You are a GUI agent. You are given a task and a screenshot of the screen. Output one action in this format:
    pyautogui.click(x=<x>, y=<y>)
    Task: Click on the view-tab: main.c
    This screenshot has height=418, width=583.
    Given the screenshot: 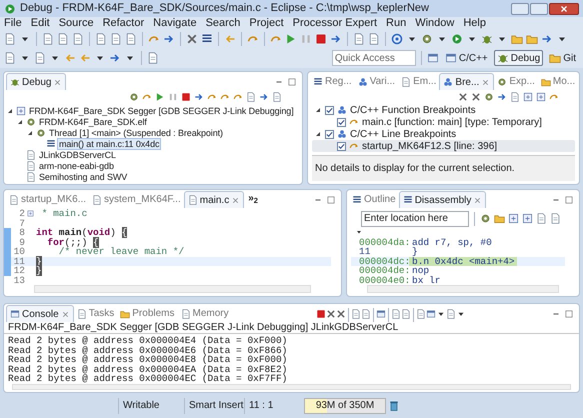 What is the action you would take?
    pyautogui.click(x=214, y=199)
    